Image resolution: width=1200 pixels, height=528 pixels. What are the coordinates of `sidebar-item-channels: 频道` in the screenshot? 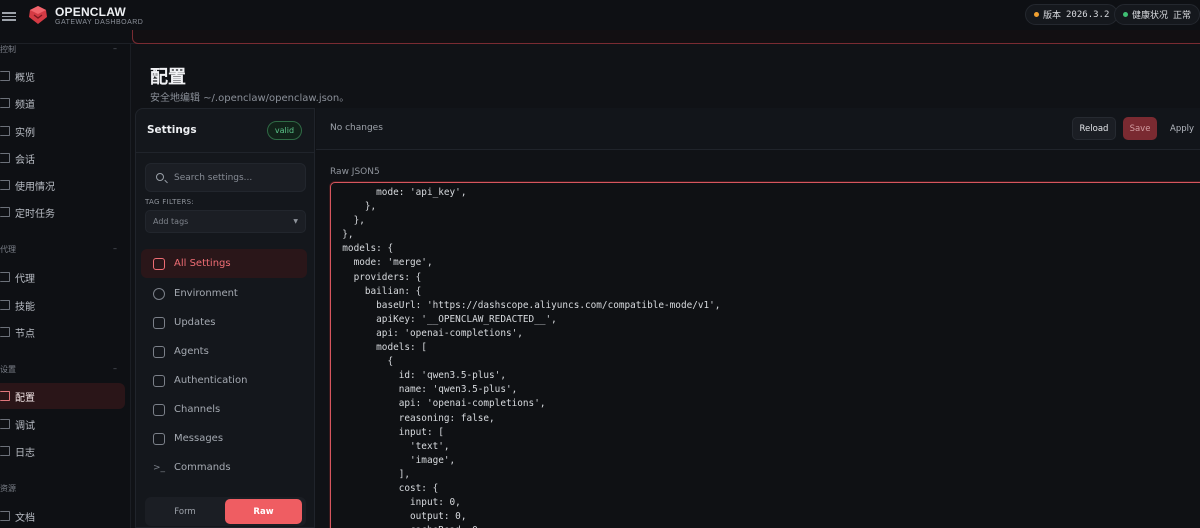 It's located at (62, 103).